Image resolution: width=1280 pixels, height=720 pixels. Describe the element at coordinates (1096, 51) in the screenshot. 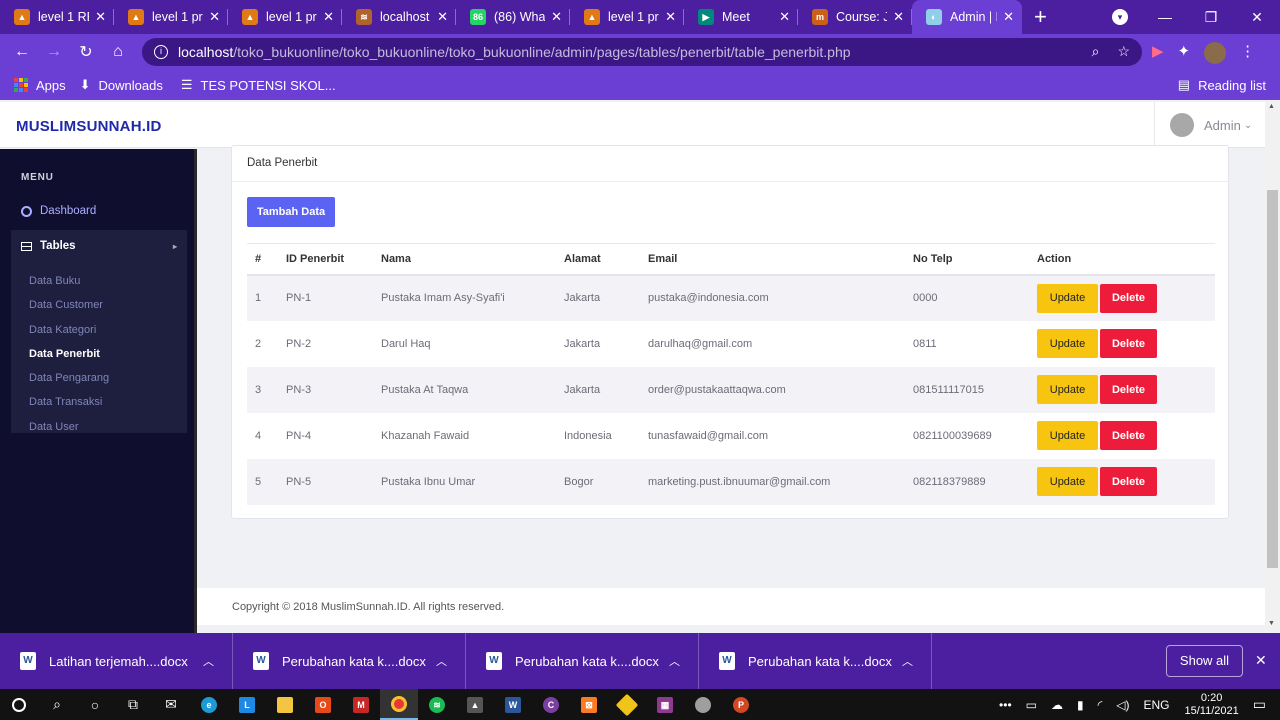

I see `zoom-search-icon: ⌕` at that location.